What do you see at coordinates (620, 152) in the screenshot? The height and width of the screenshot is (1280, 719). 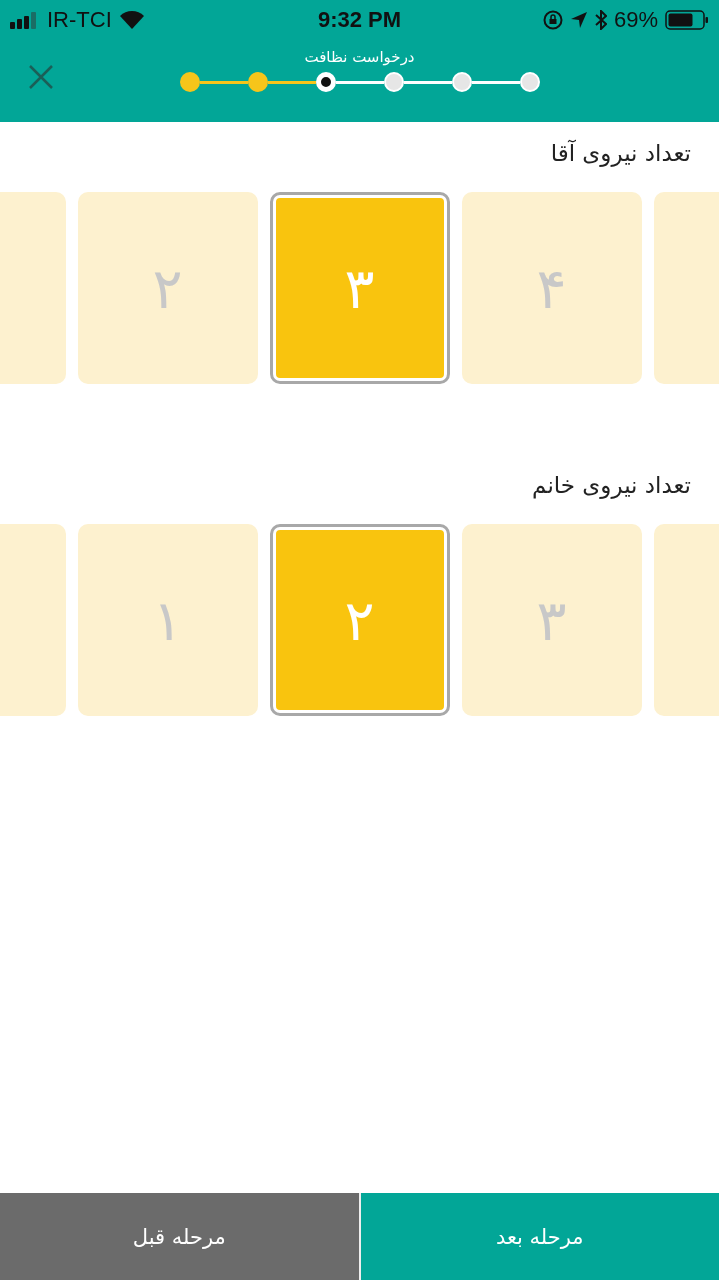 I see `section-label: تعداد نیروی آقا` at bounding box center [620, 152].